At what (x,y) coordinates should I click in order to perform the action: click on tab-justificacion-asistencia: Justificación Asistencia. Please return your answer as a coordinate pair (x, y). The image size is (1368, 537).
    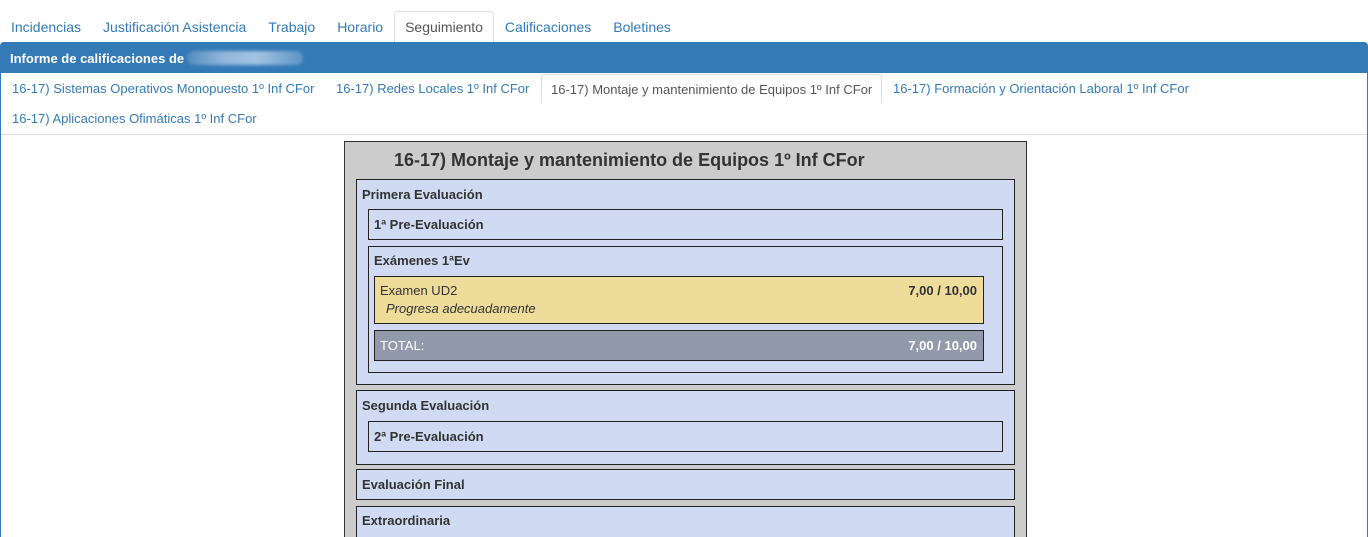
    Looking at the image, I should click on (174, 27).